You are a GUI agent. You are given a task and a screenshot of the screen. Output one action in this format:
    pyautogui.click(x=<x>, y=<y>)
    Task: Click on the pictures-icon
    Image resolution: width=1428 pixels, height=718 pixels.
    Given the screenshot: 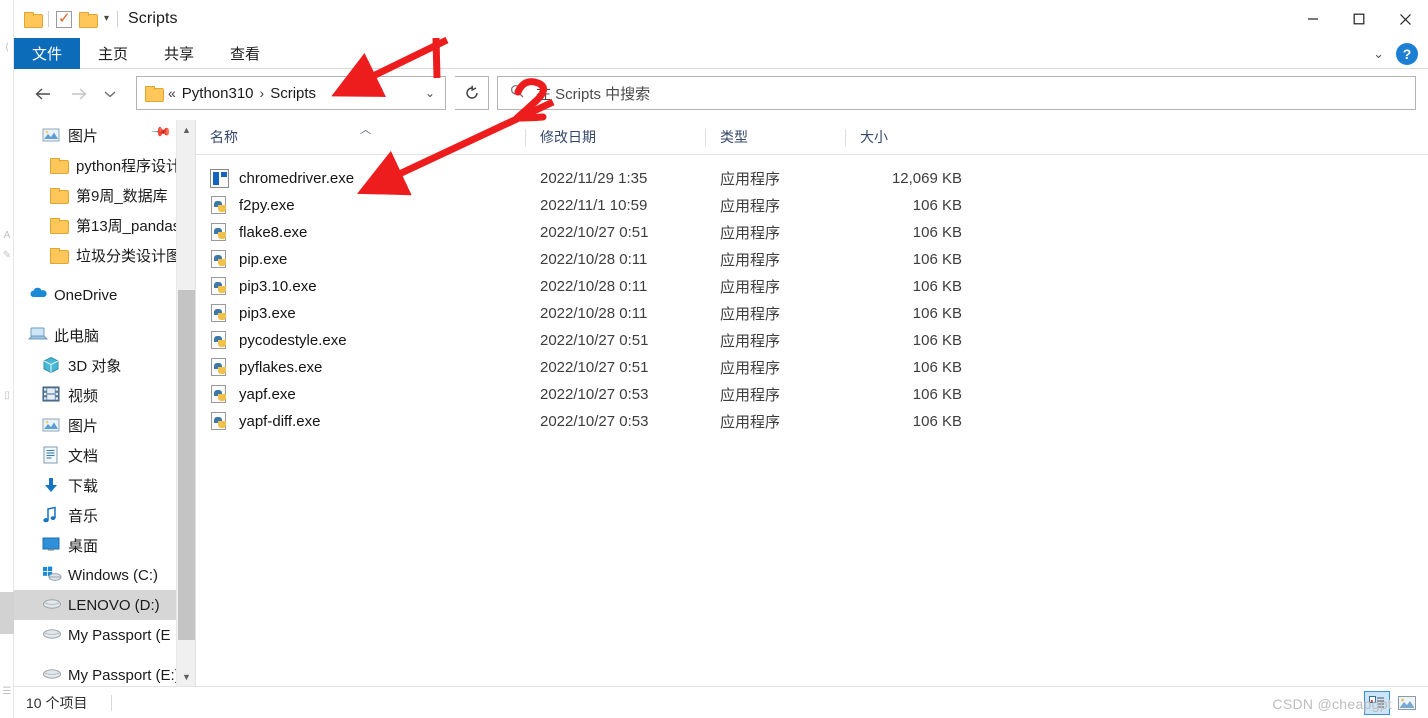 What is the action you would take?
    pyautogui.click(x=51, y=425)
    